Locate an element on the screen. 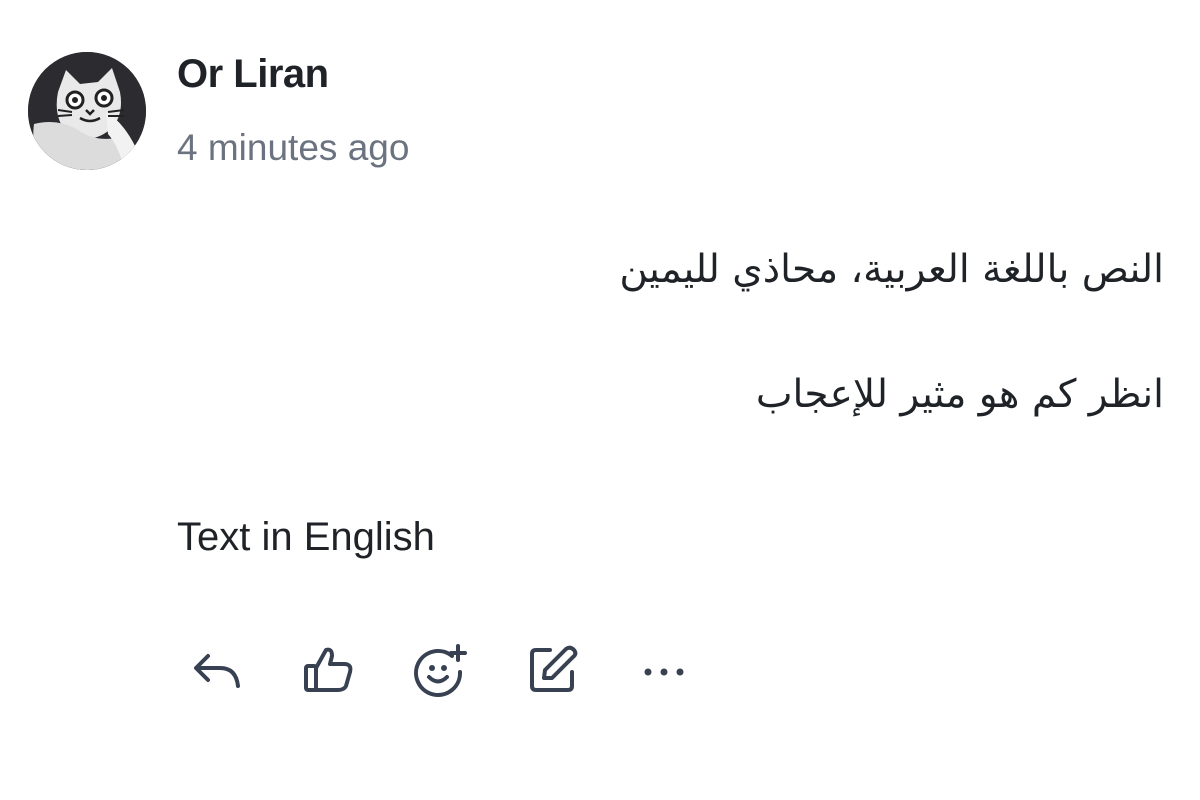 The image size is (1200, 800). comment-actions is located at coordinates (440, 670).